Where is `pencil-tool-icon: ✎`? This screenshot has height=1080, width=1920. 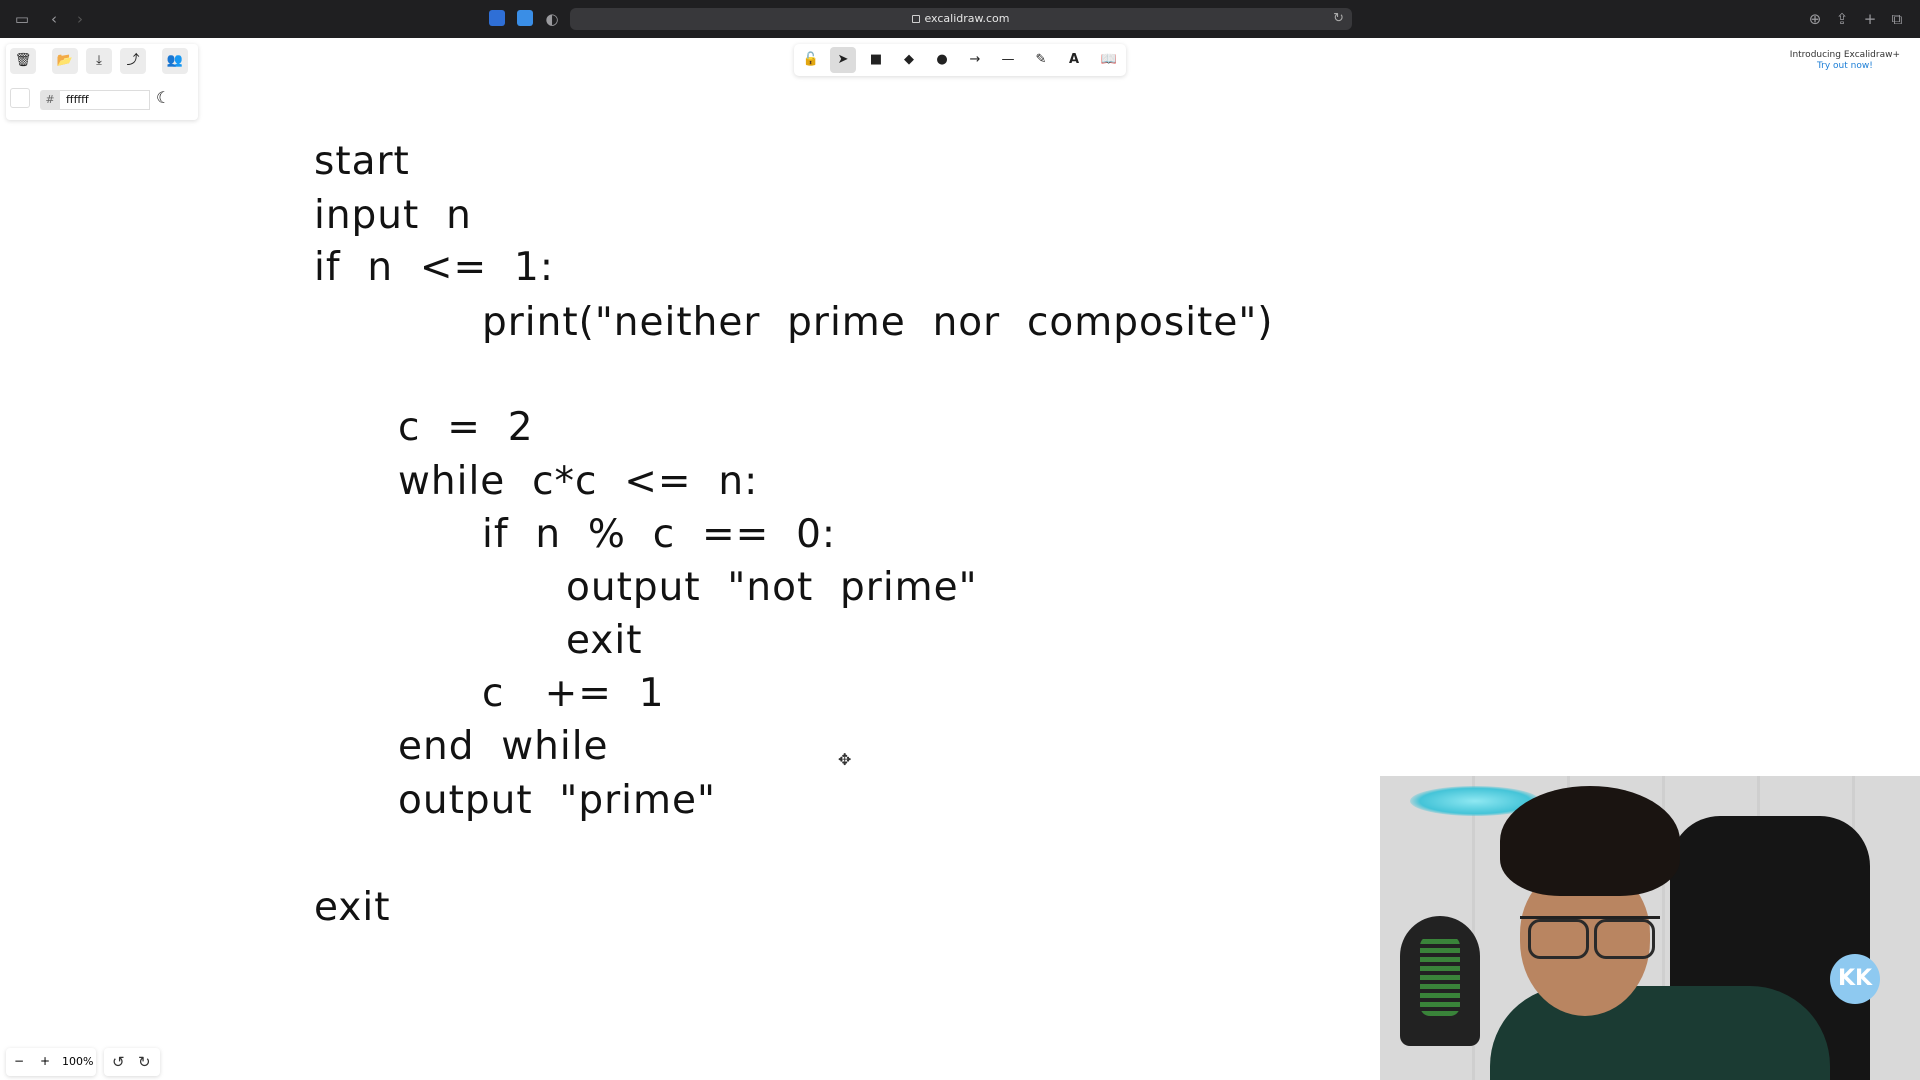 pencil-tool-icon: ✎ is located at coordinates (1041, 60).